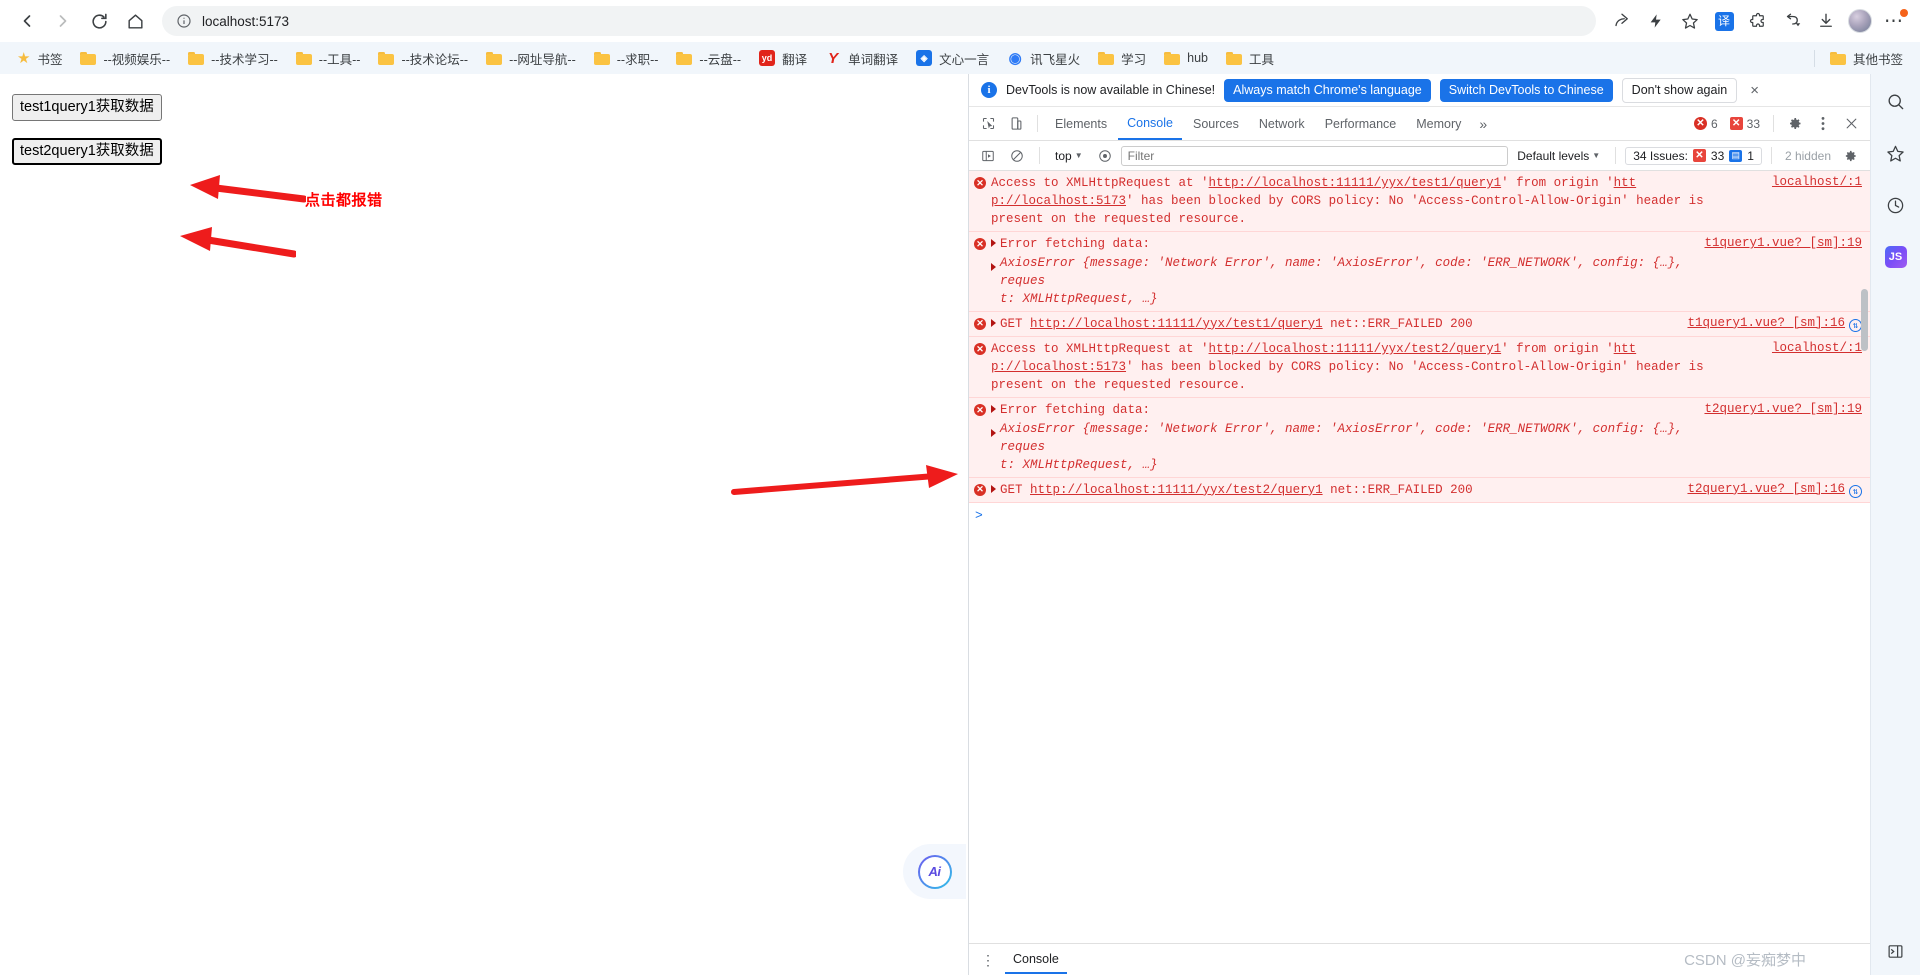  I want to click on test2-query1-button: test2query1获取数据, so click(87, 152).